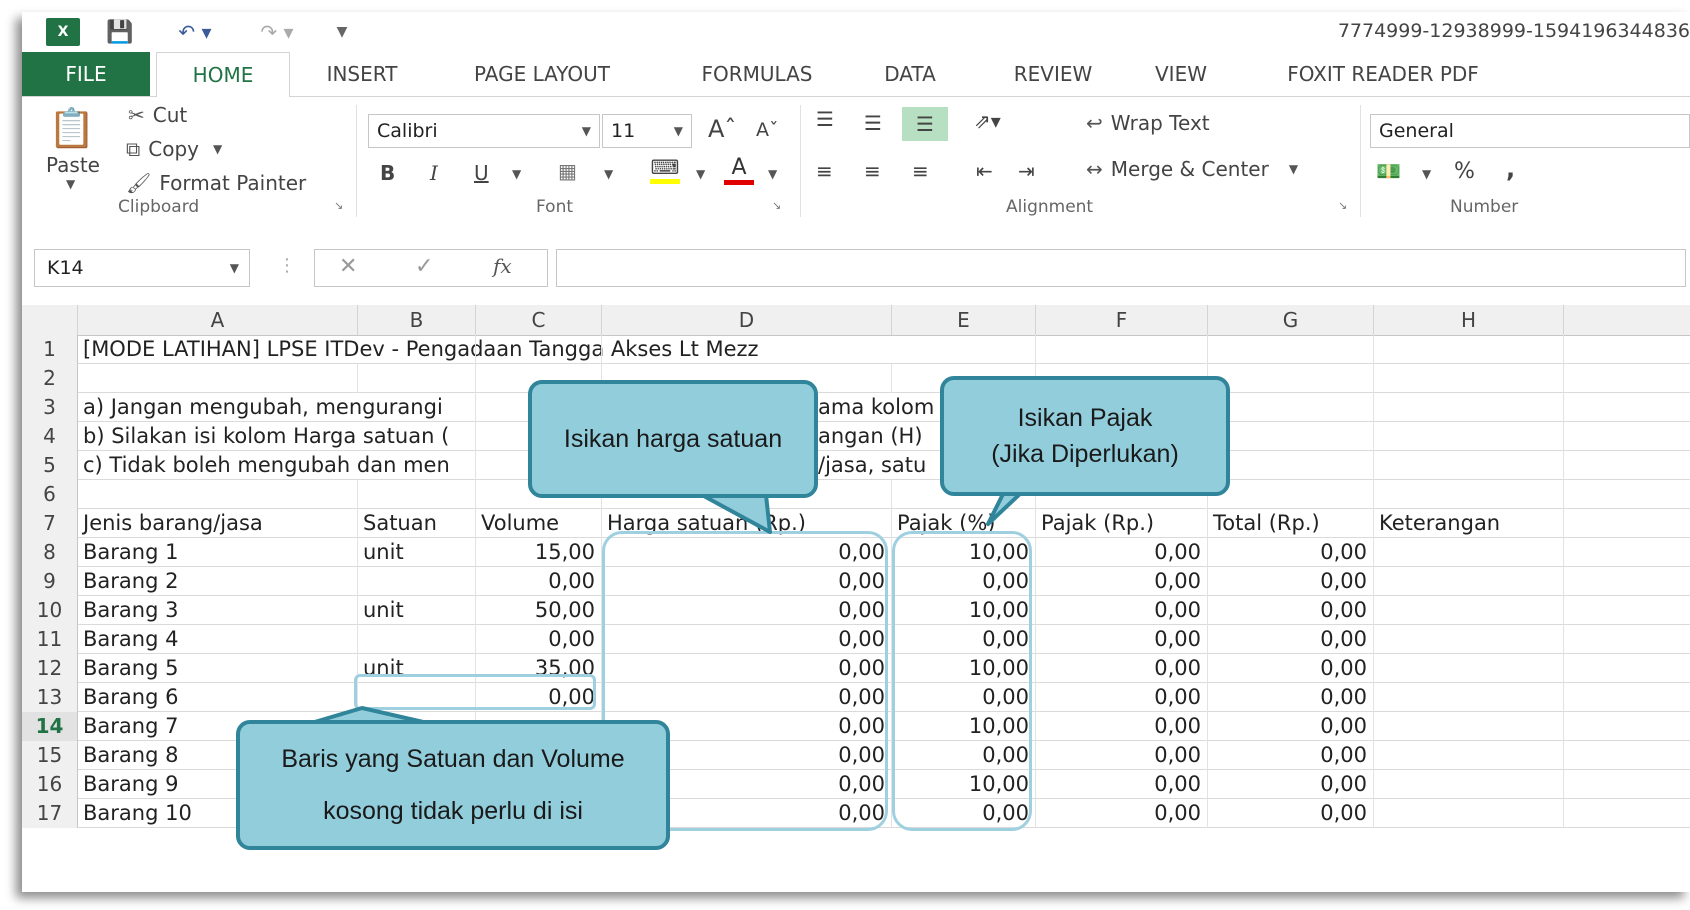  I want to click on harga-callout-tail, so click(736, 513).